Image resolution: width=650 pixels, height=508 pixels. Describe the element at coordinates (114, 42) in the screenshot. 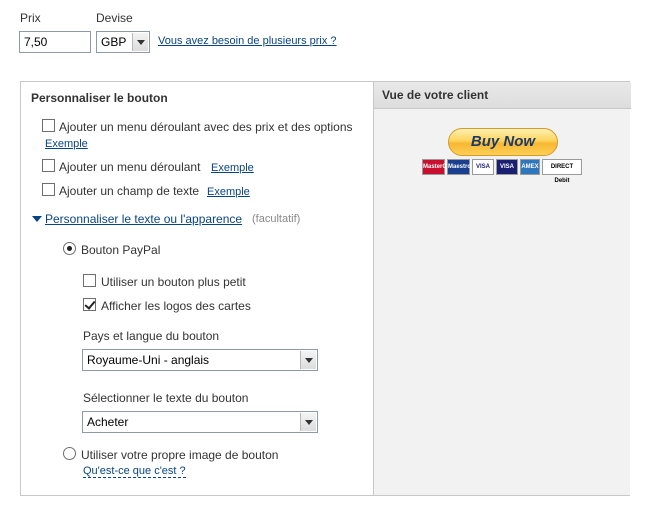

I see `currency-select-value: GBP` at that location.